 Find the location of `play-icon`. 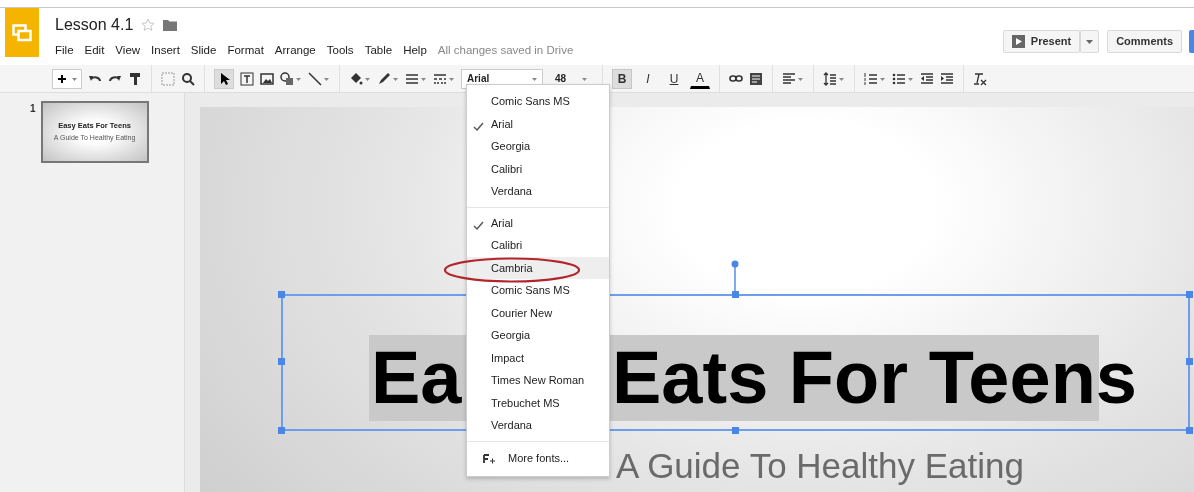

play-icon is located at coordinates (1018, 41).